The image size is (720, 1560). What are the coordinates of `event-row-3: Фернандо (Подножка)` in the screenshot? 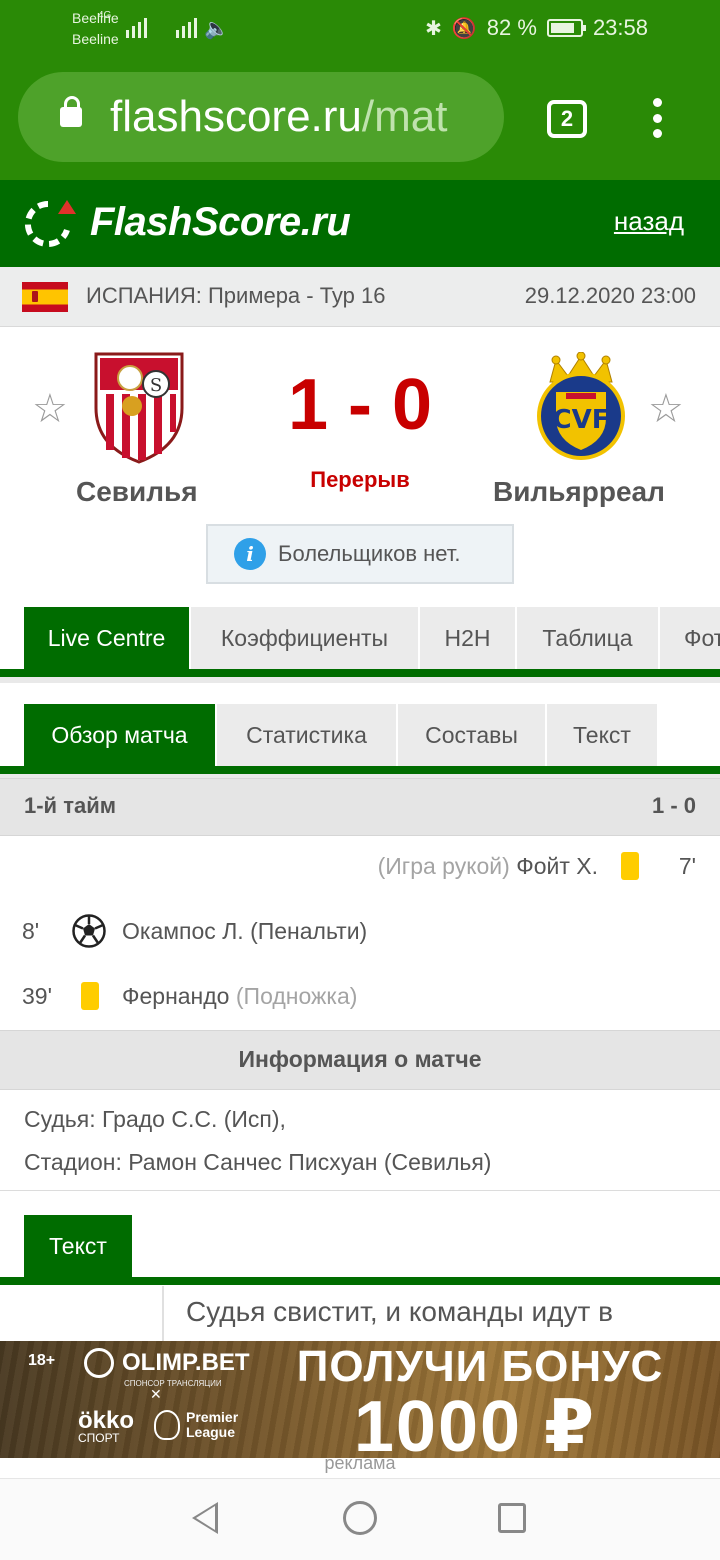 It's located at (239, 996).